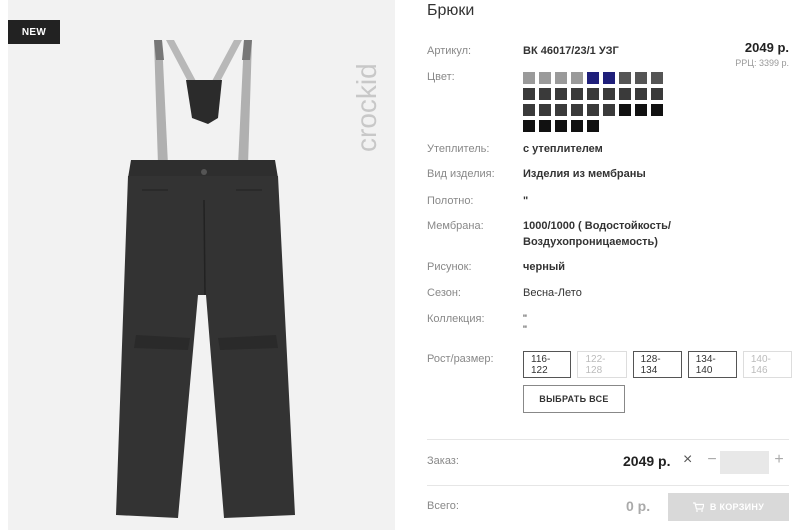 This screenshot has width=800, height=530. I want to click on add-to-cart-button: В КОРЗИНУ, so click(728, 507).